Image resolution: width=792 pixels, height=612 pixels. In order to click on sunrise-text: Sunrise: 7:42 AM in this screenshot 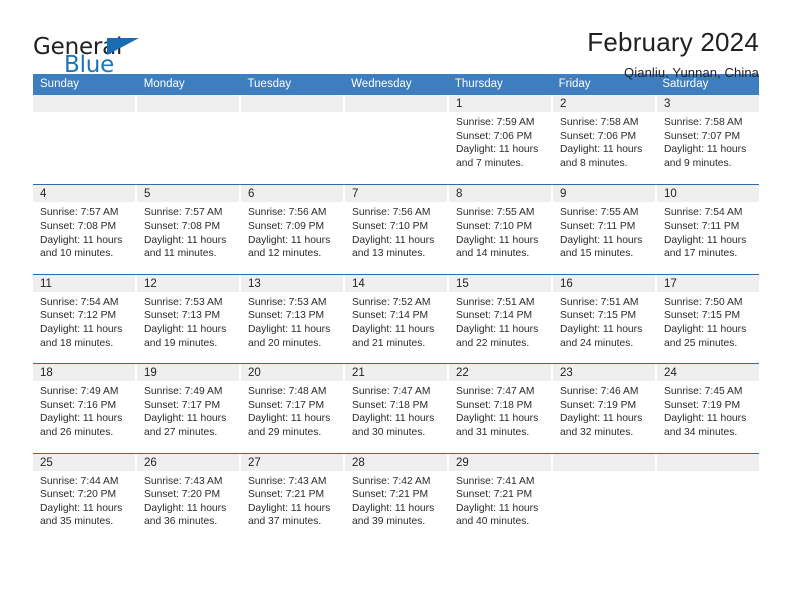, I will do `click(391, 481)`.